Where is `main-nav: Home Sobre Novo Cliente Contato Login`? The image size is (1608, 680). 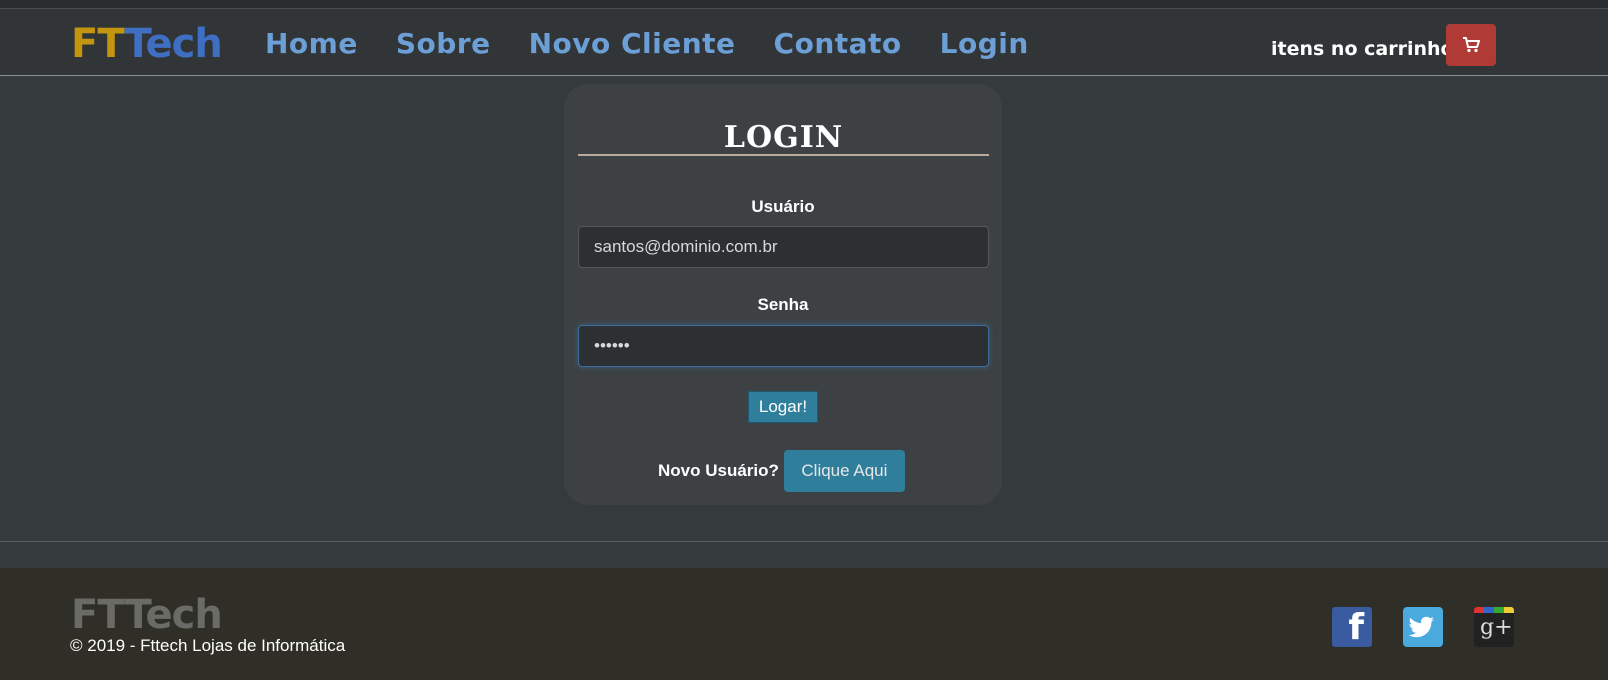
main-nav: Home Sobre Novo Cliente Contato Login is located at coordinates (666, 44).